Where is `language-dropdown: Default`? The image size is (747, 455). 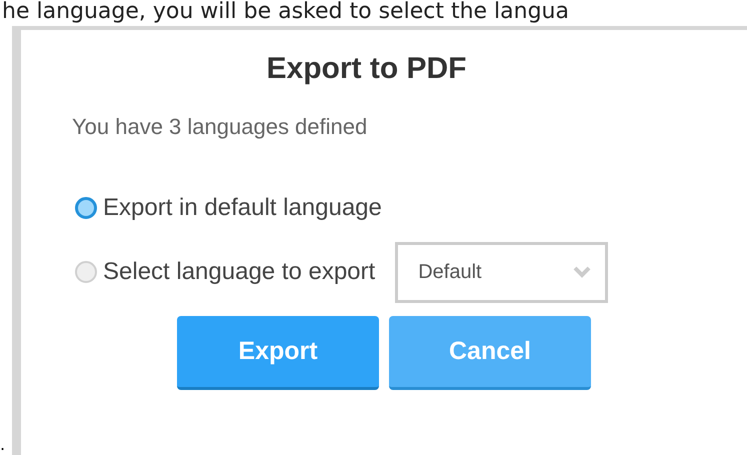 language-dropdown: Default is located at coordinates (501, 272).